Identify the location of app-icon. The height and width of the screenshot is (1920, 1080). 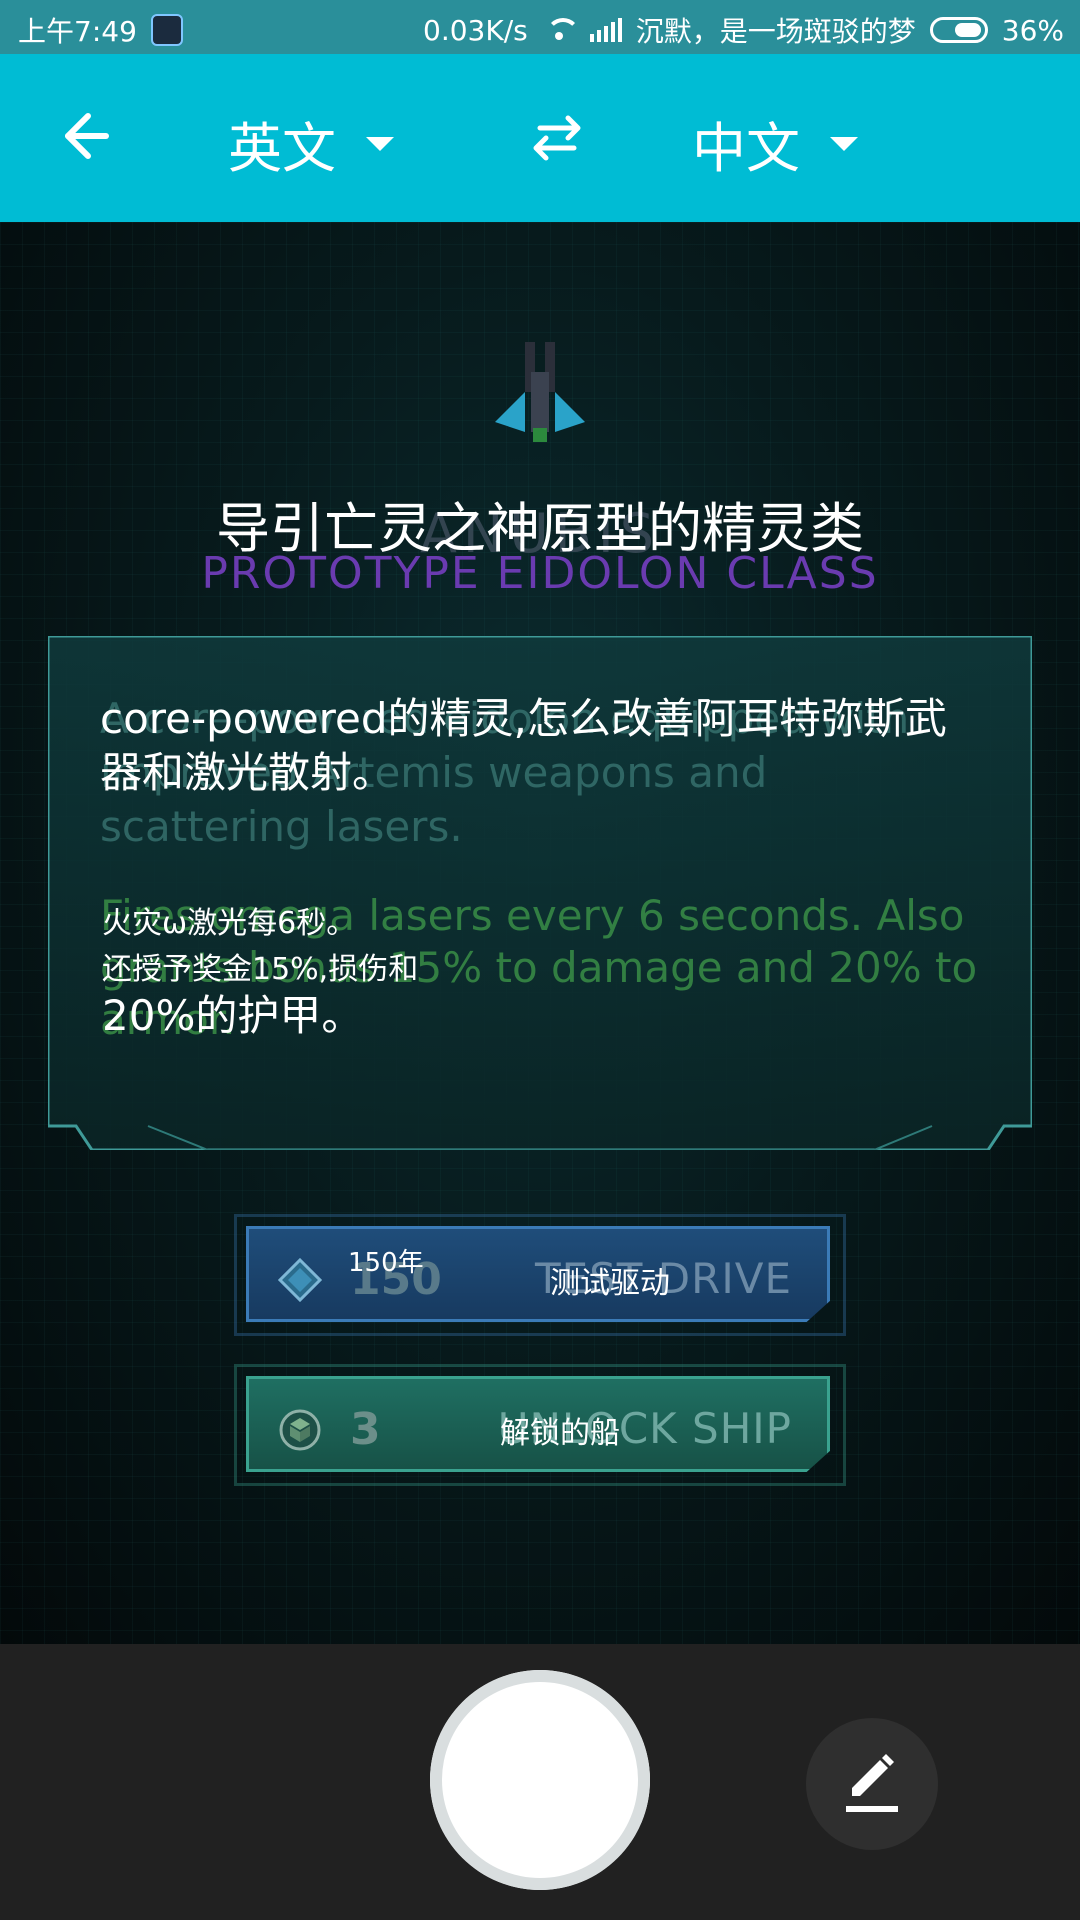
(166, 30).